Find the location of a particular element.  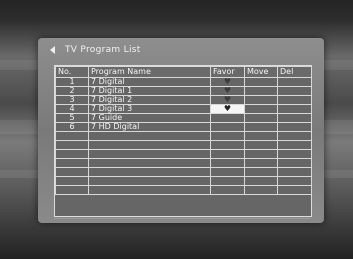

column-header-move: Move is located at coordinates (261, 72).